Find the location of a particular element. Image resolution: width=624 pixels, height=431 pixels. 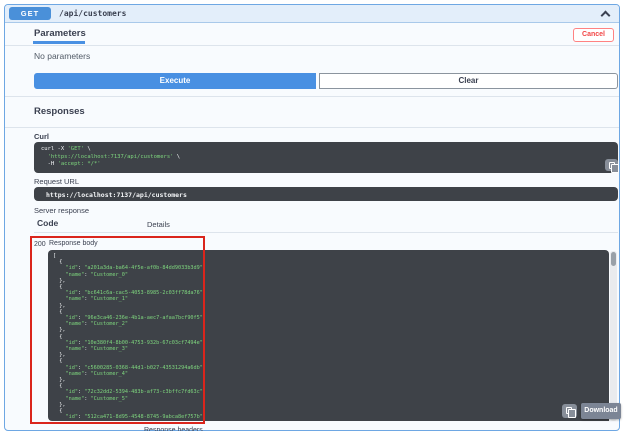

cancel-button: Cancel is located at coordinates (593, 35).